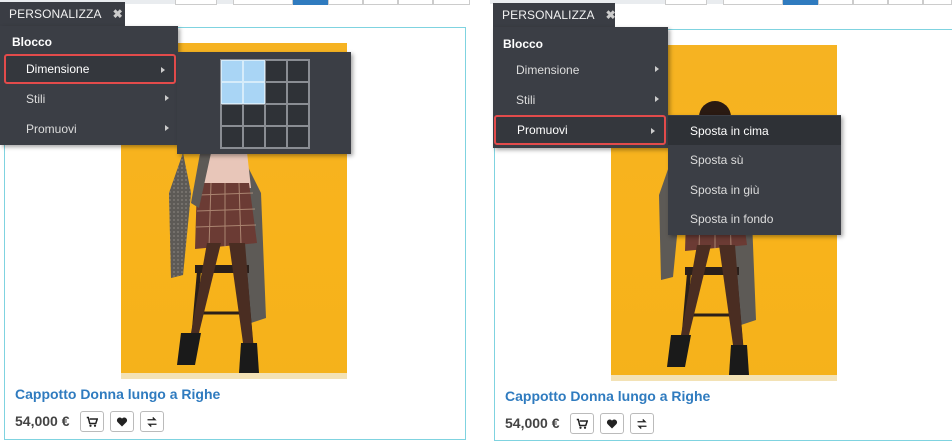 The image size is (952, 441). Describe the element at coordinates (754, 189) in the screenshot. I see `submenu-item-sposta-in-giu: Sposta in giù` at that location.